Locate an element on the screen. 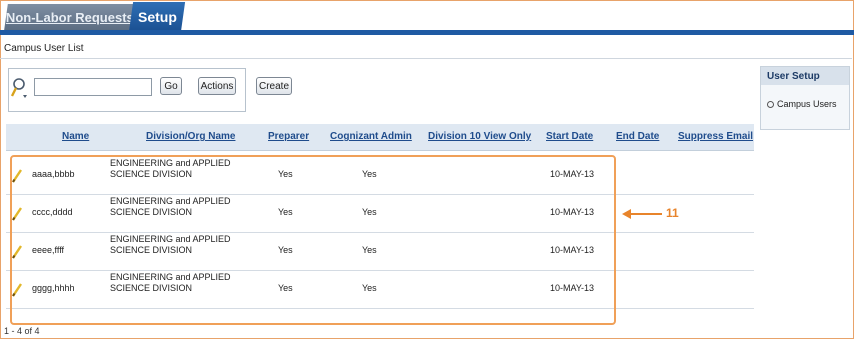 This screenshot has height=339, width=854. tab-underline-bar is located at coordinates (427, 32).